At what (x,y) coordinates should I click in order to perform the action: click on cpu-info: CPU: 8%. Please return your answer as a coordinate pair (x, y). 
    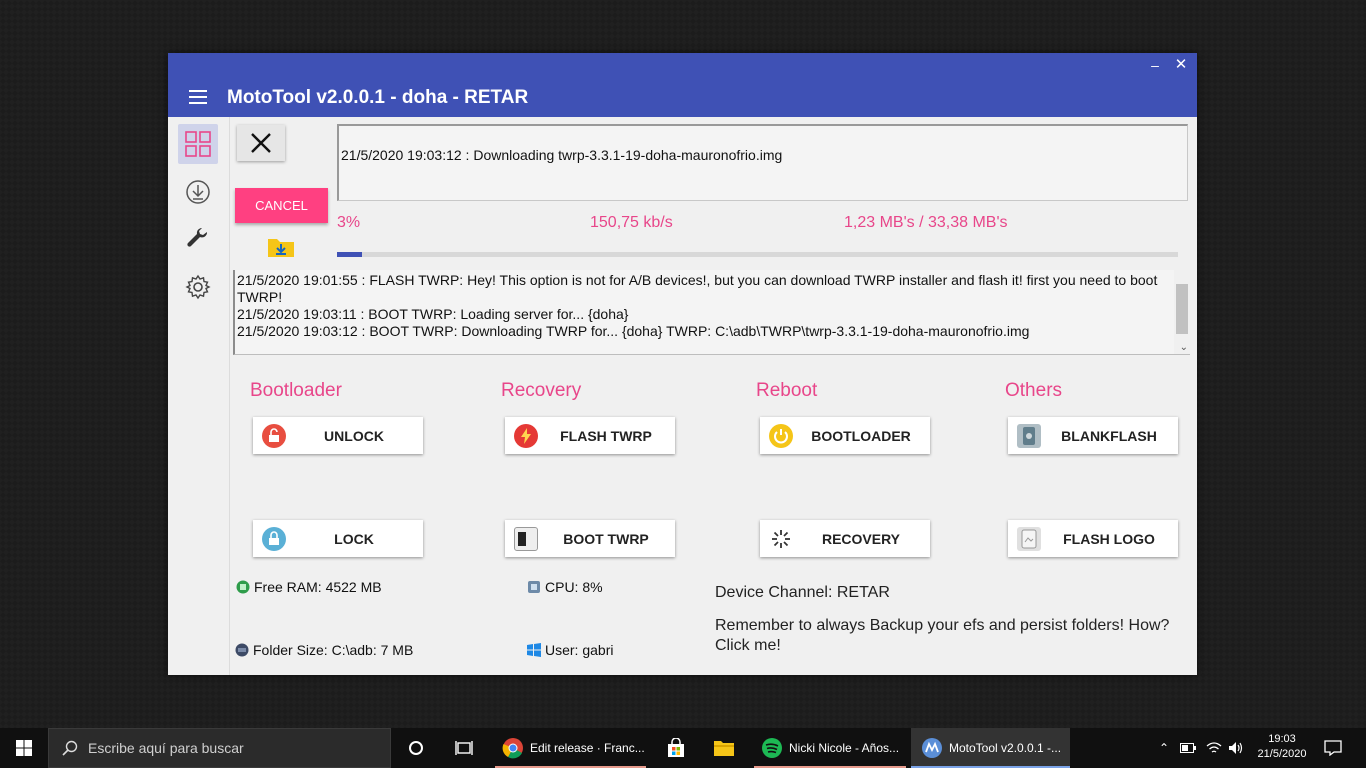
    Looking at the image, I should click on (565, 587).